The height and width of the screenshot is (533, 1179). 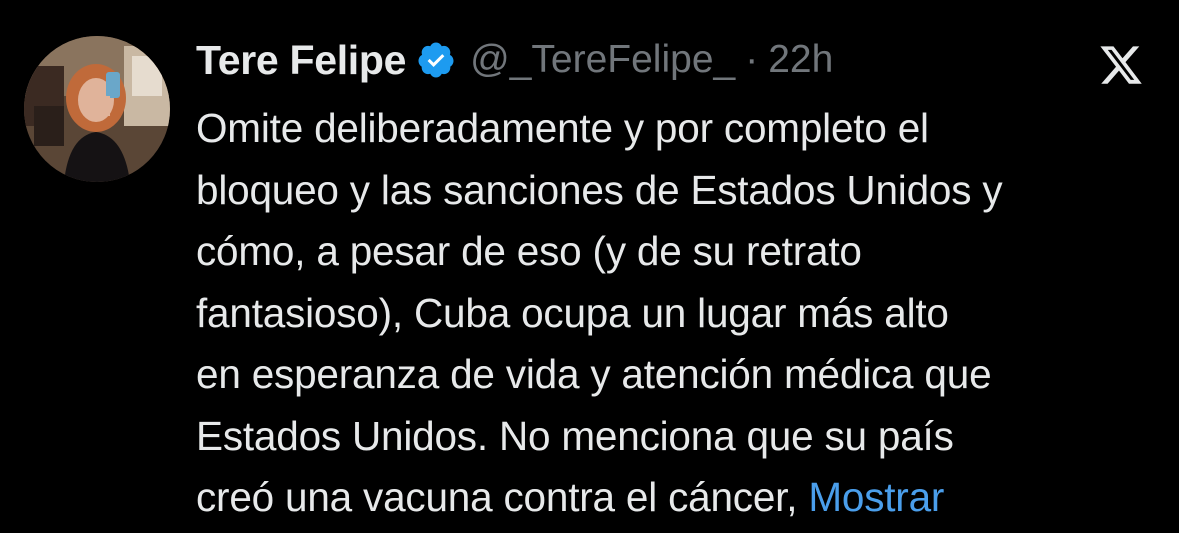 I want to click on avatar, so click(x=97, y=109).